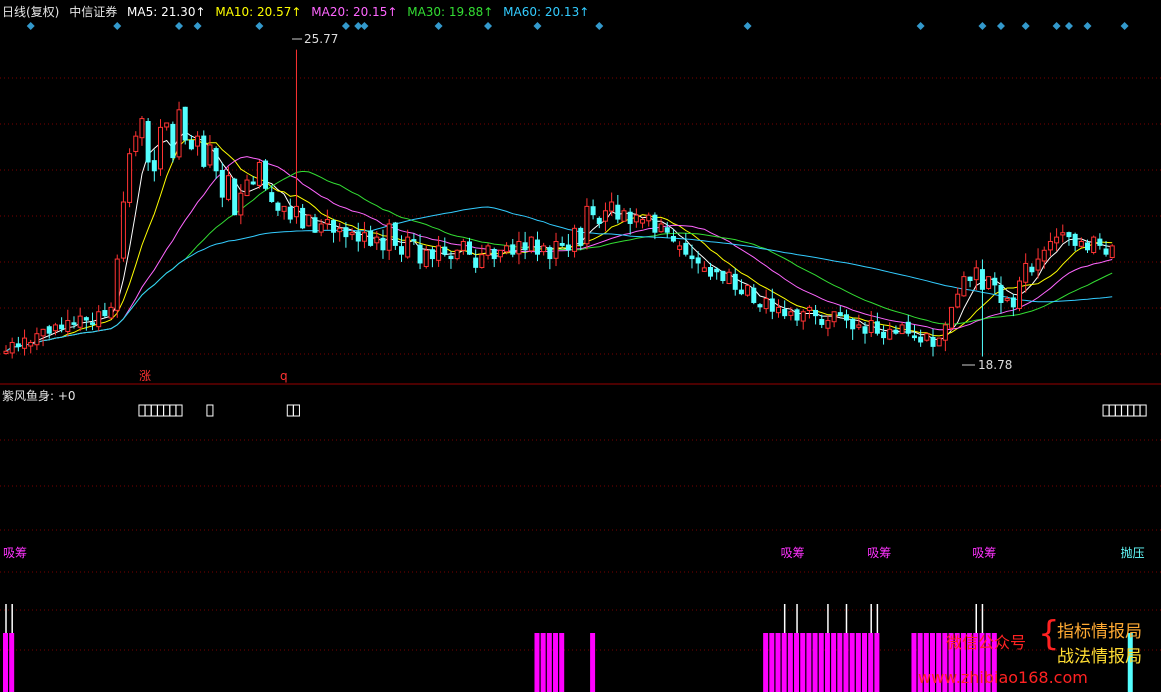 This screenshot has width=1161, height=692. I want to click on low-price-label: 18.78, so click(995, 365).